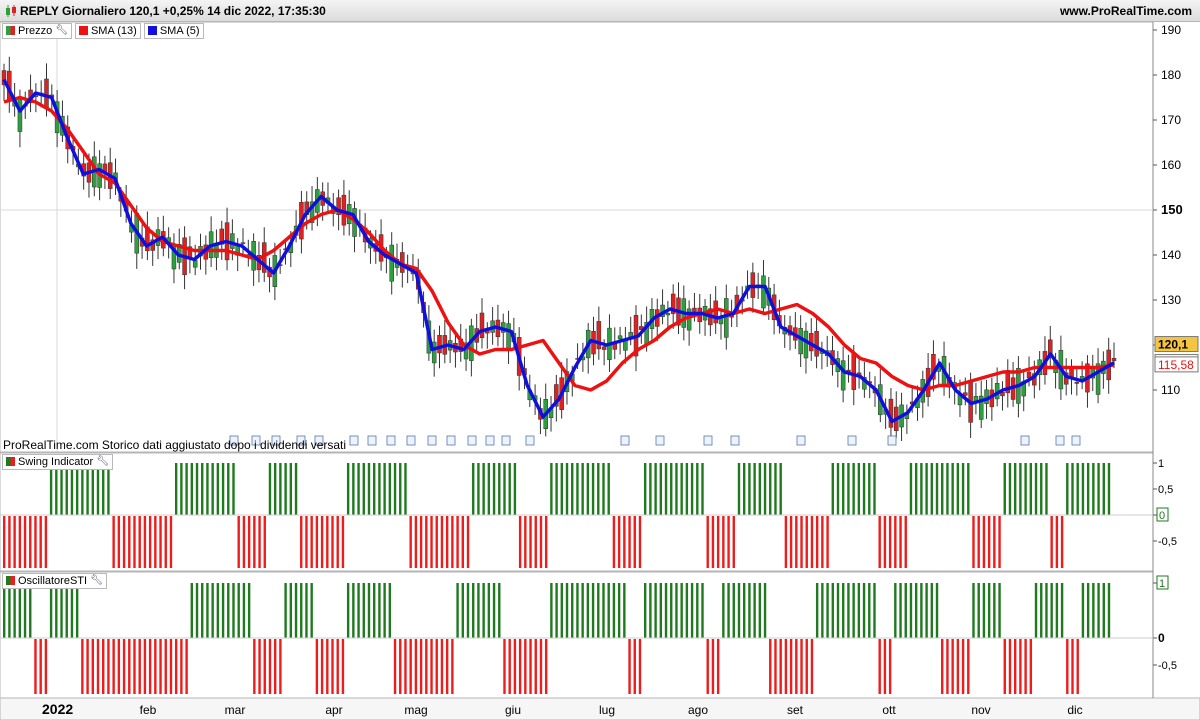 The height and width of the screenshot is (720, 1200). I want to click on legend-osc: OscillatoreSTI 🔧︎, so click(54, 580).